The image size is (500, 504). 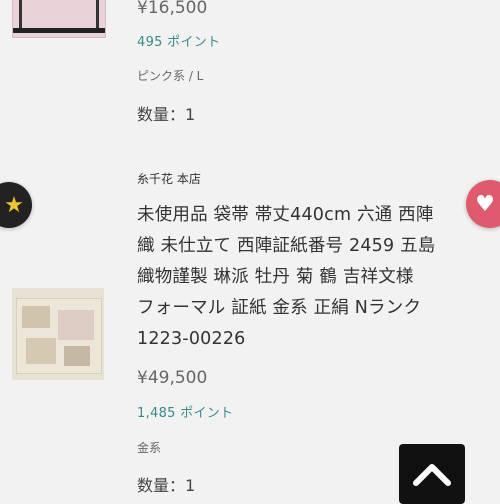 What do you see at coordinates (286, 246) in the screenshot?
I see `product-title-line: 織 未仕立て 西陣証紙番号 2459 五島` at bounding box center [286, 246].